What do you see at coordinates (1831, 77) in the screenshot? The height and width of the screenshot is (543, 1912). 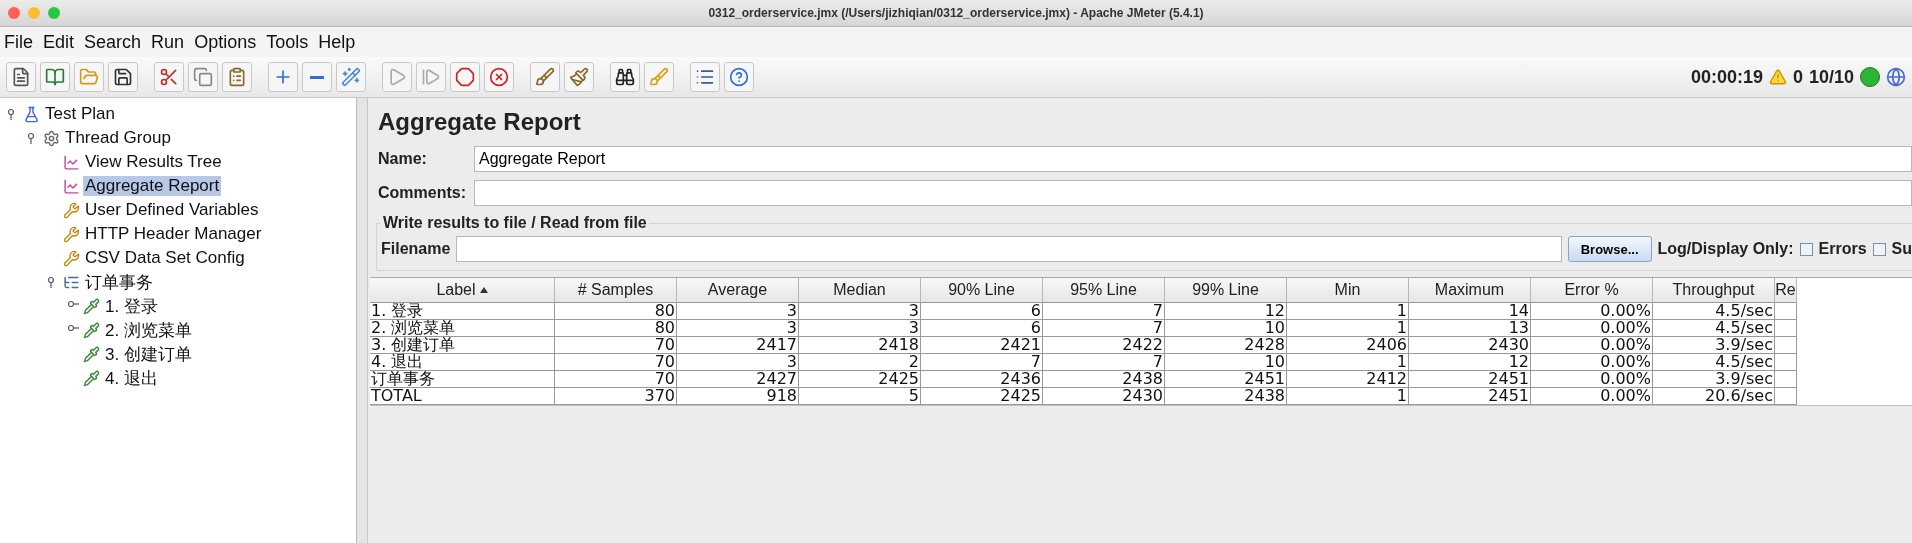 I see `thread-count: 10/10` at bounding box center [1831, 77].